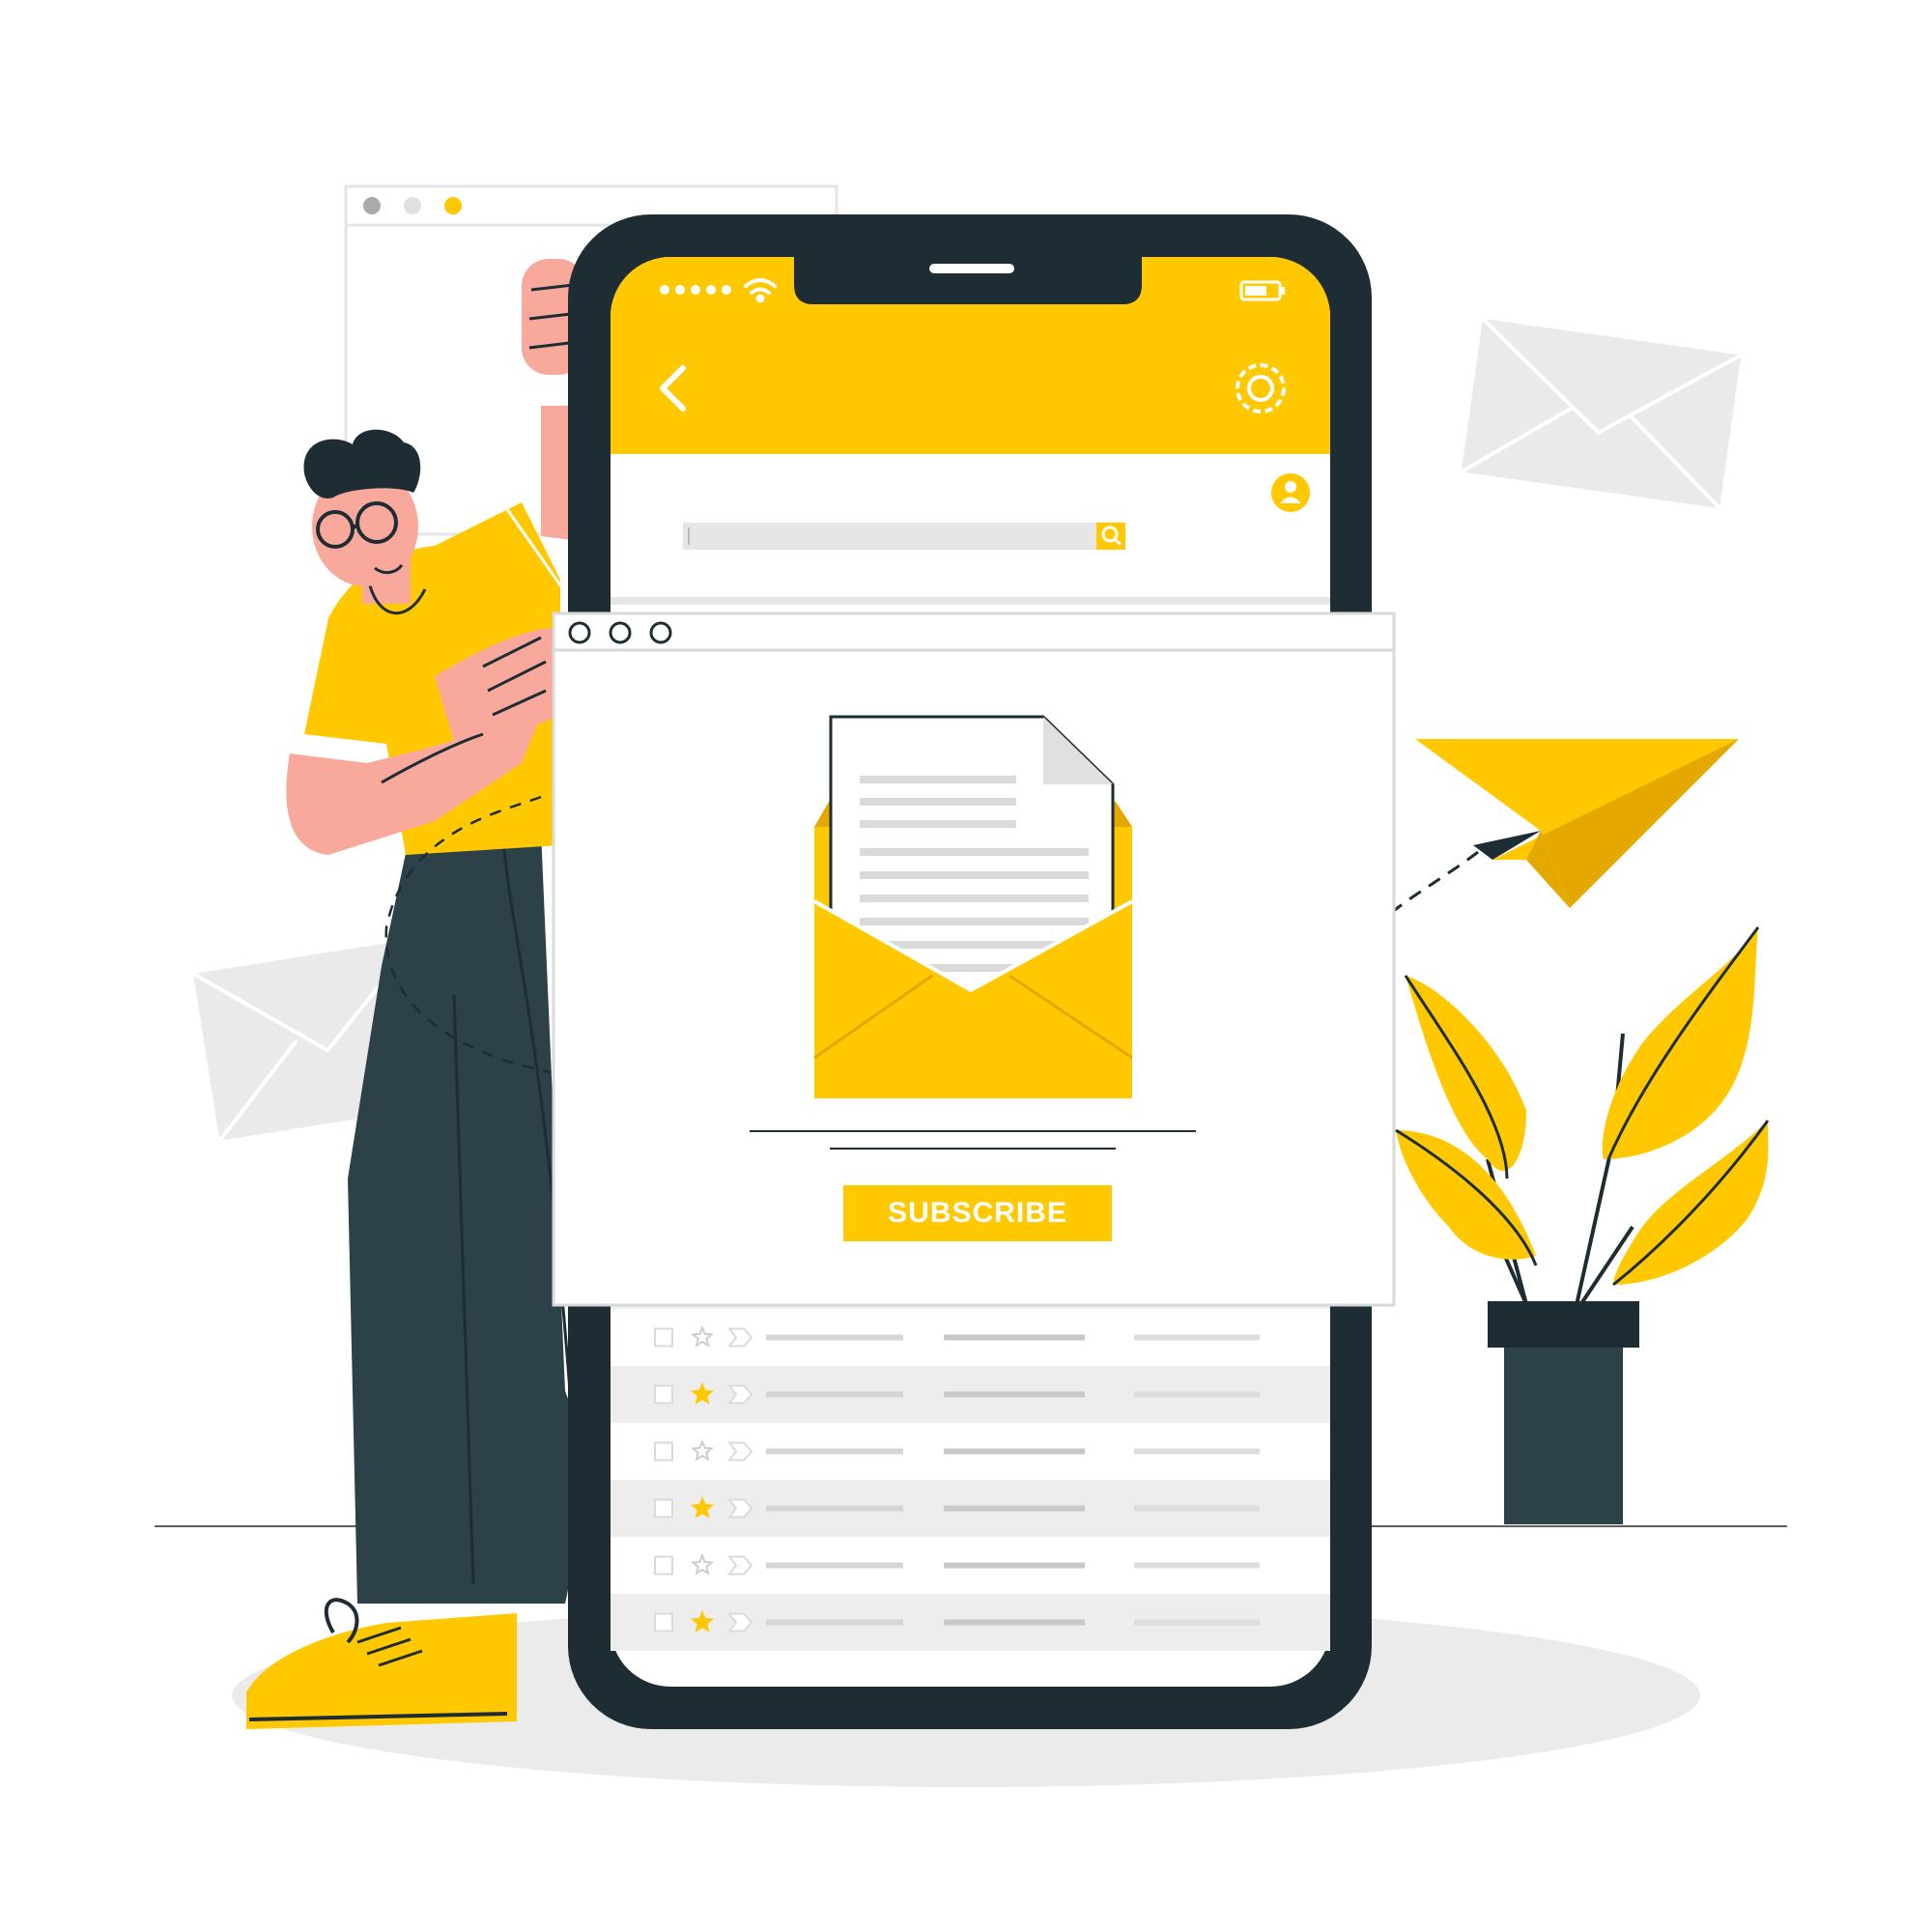 Image resolution: width=1932 pixels, height=1932 pixels. Describe the element at coordinates (968, 276) in the screenshot. I see `phone-notch` at that location.